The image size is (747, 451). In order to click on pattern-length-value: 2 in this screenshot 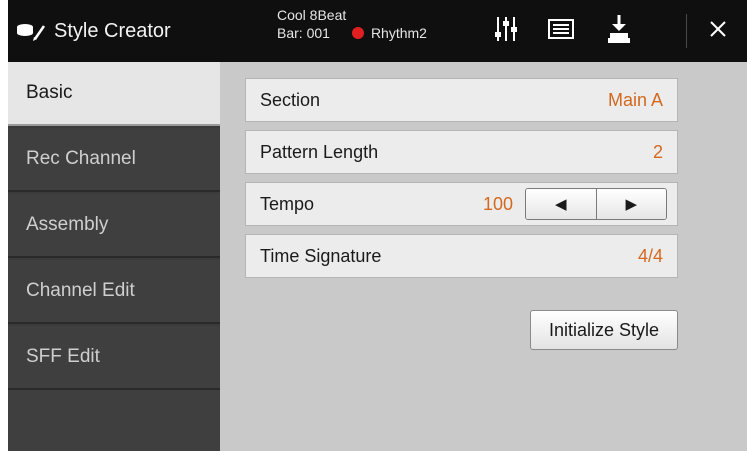, I will do `click(657, 151)`.